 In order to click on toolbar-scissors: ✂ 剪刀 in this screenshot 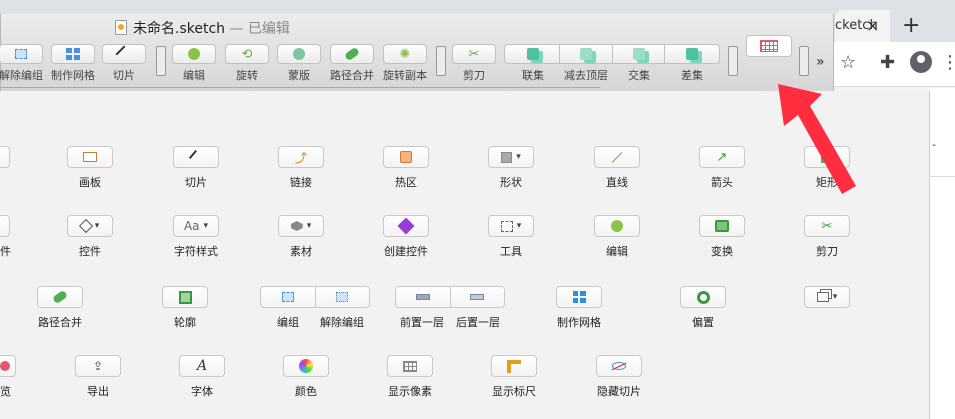, I will do `click(474, 65)`.